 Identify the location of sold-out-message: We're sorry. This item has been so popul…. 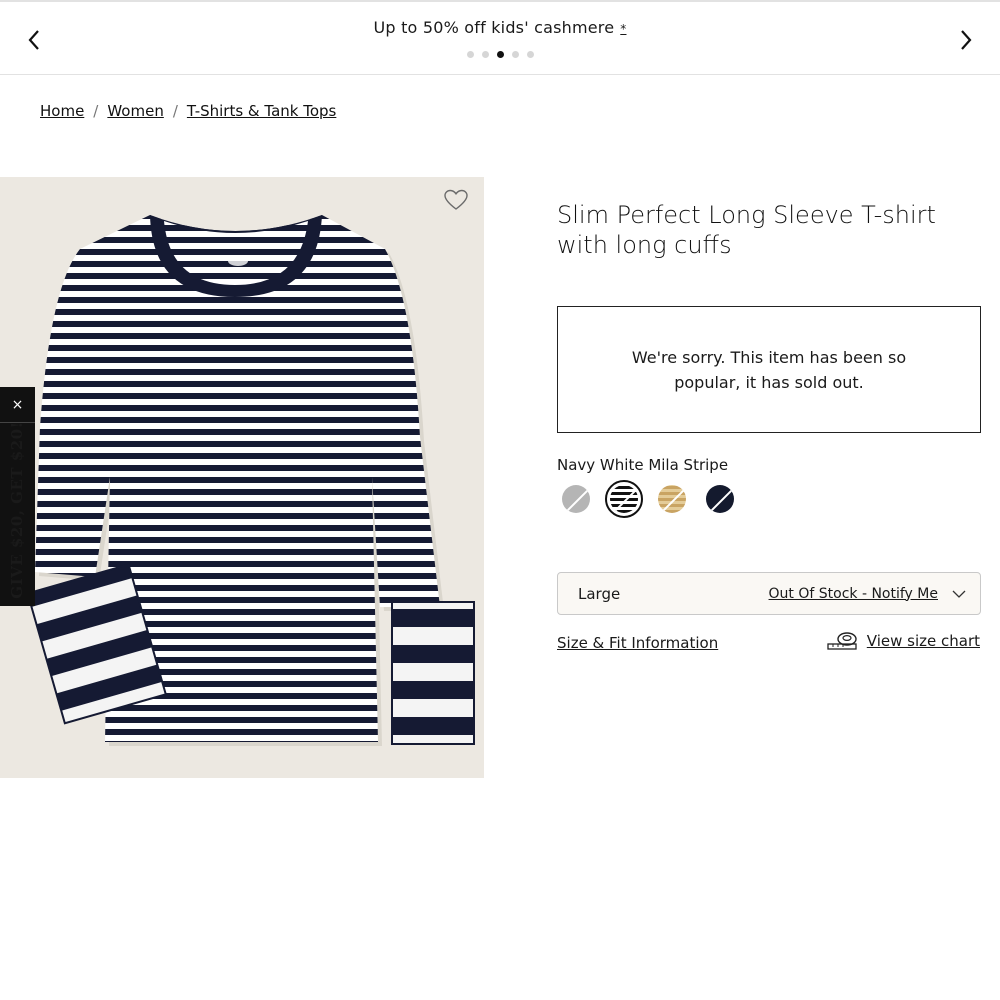
(769, 369).